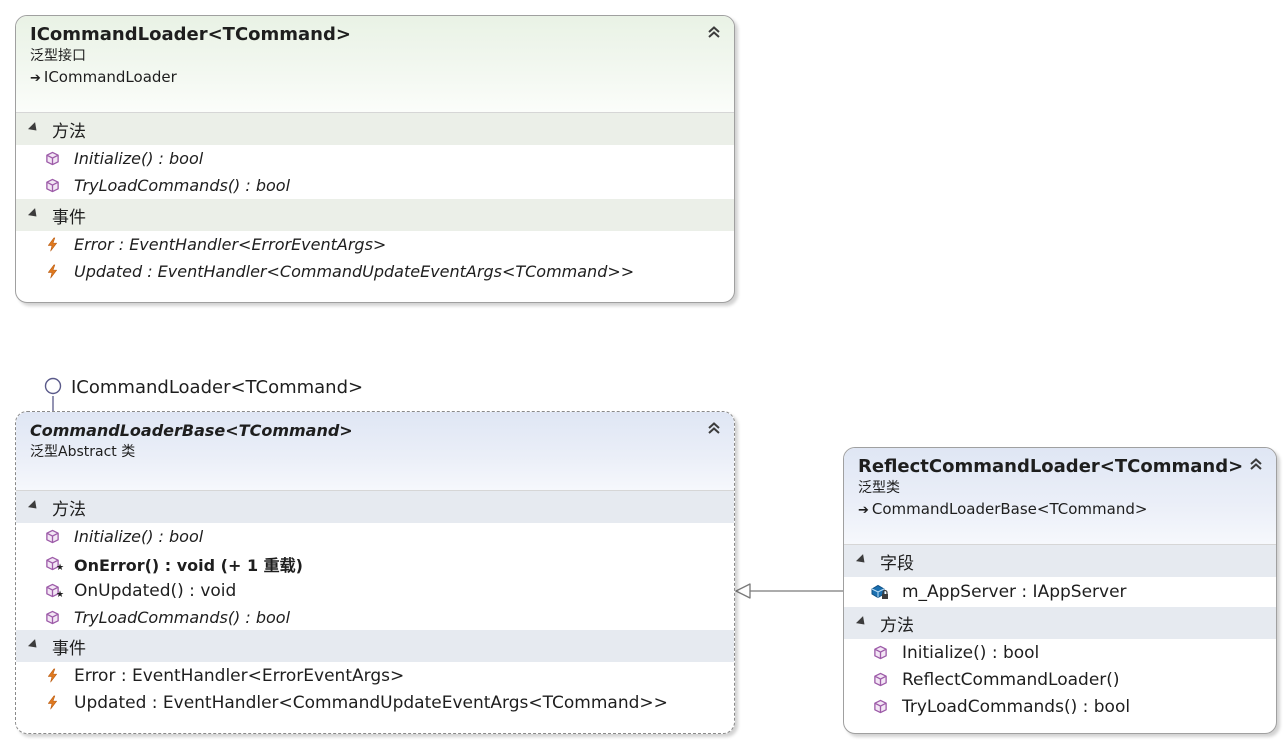 This screenshot has height=749, width=1288. What do you see at coordinates (743, 591) in the screenshot?
I see `inheritance-arrowhead-icon` at bounding box center [743, 591].